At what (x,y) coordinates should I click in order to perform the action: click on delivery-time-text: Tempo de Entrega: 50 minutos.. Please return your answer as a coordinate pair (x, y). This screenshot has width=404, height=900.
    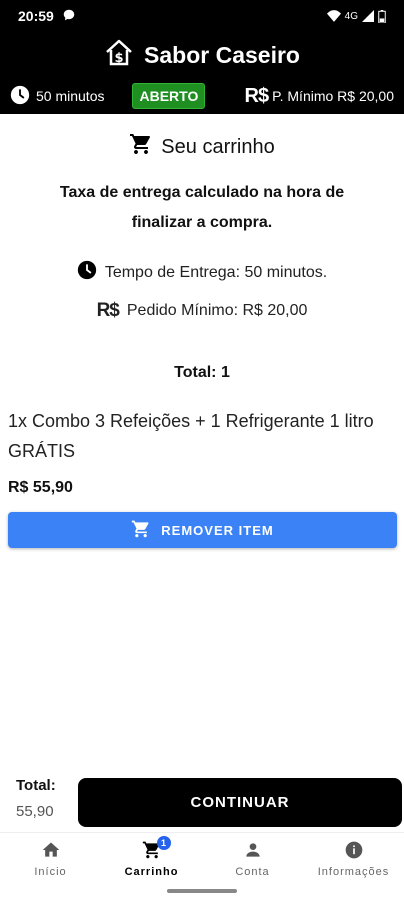
    Looking at the image, I should click on (216, 272).